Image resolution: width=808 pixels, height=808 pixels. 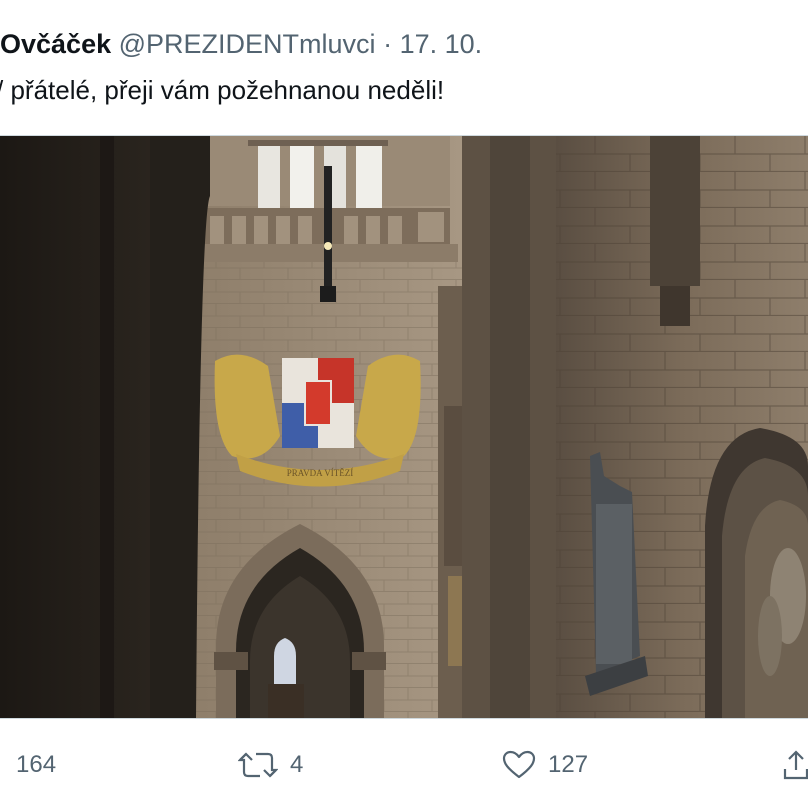 I want to click on tweet-body: přátelé, přeji vám požehnanou neděli!, so click(x=227, y=90).